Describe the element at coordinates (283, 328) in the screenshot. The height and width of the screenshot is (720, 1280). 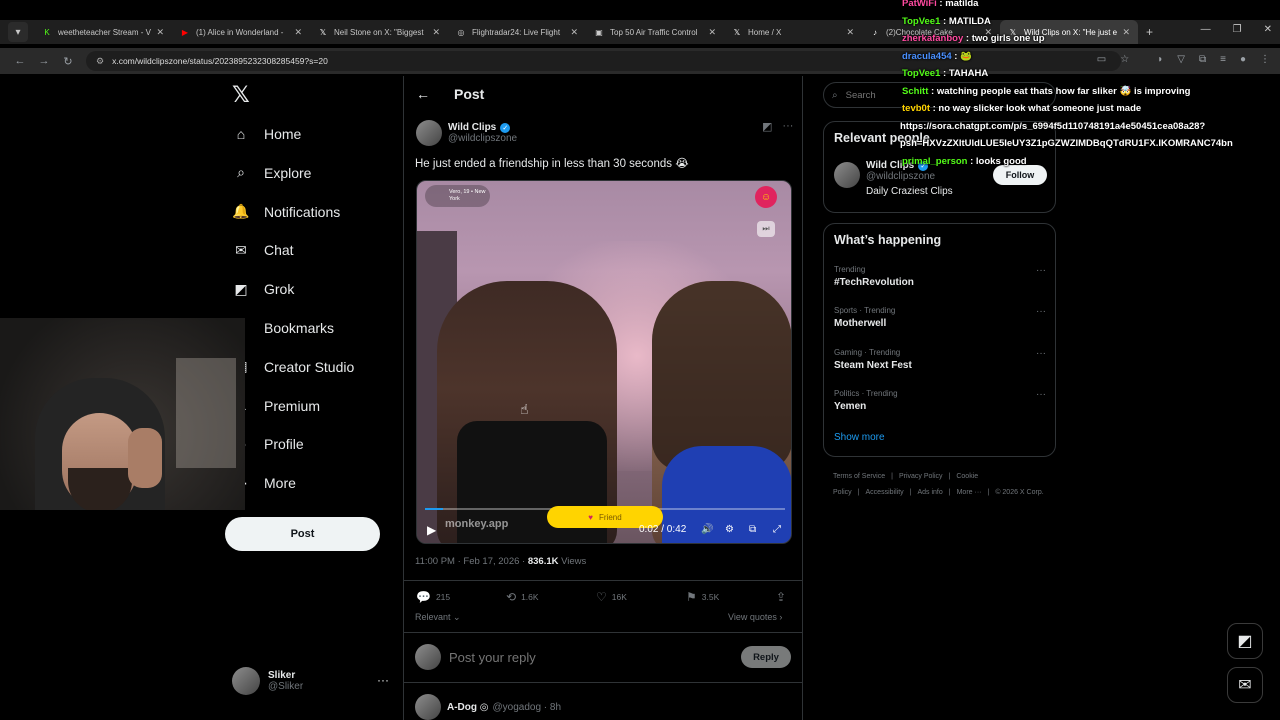
I see `nav-item-bookmarks: ⚑Bookmarks` at that location.